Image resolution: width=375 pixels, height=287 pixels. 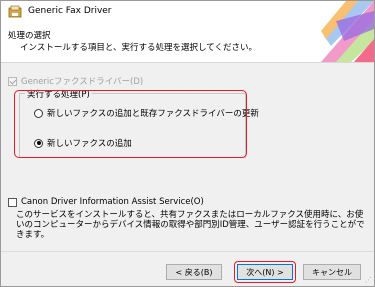 I want to click on printer-icon, so click(x=15, y=12).